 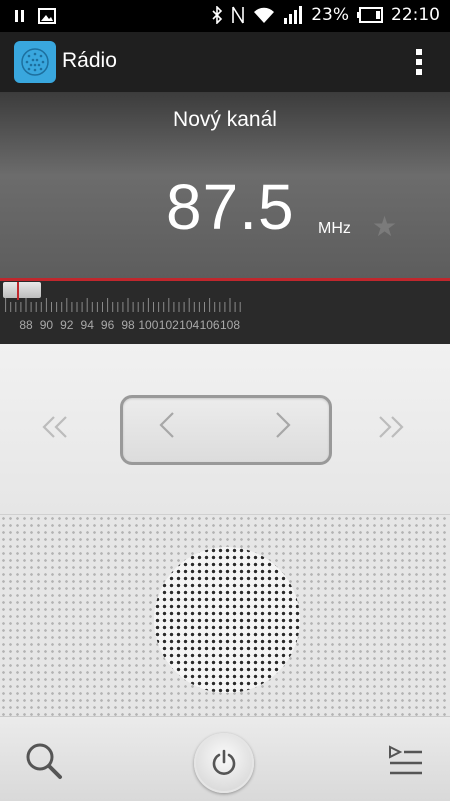 What do you see at coordinates (167, 429) in the screenshot?
I see `chevron-left-icon` at bounding box center [167, 429].